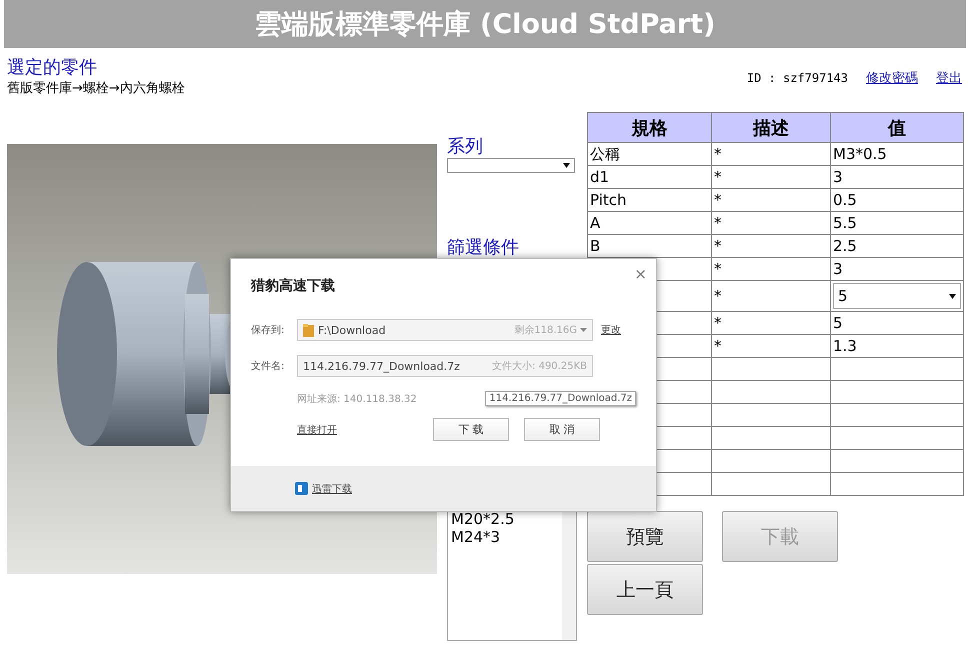 The height and width of the screenshot is (653, 970). Describe the element at coordinates (897, 223) in the screenshot. I see `table-cell: 5.5` at that location.